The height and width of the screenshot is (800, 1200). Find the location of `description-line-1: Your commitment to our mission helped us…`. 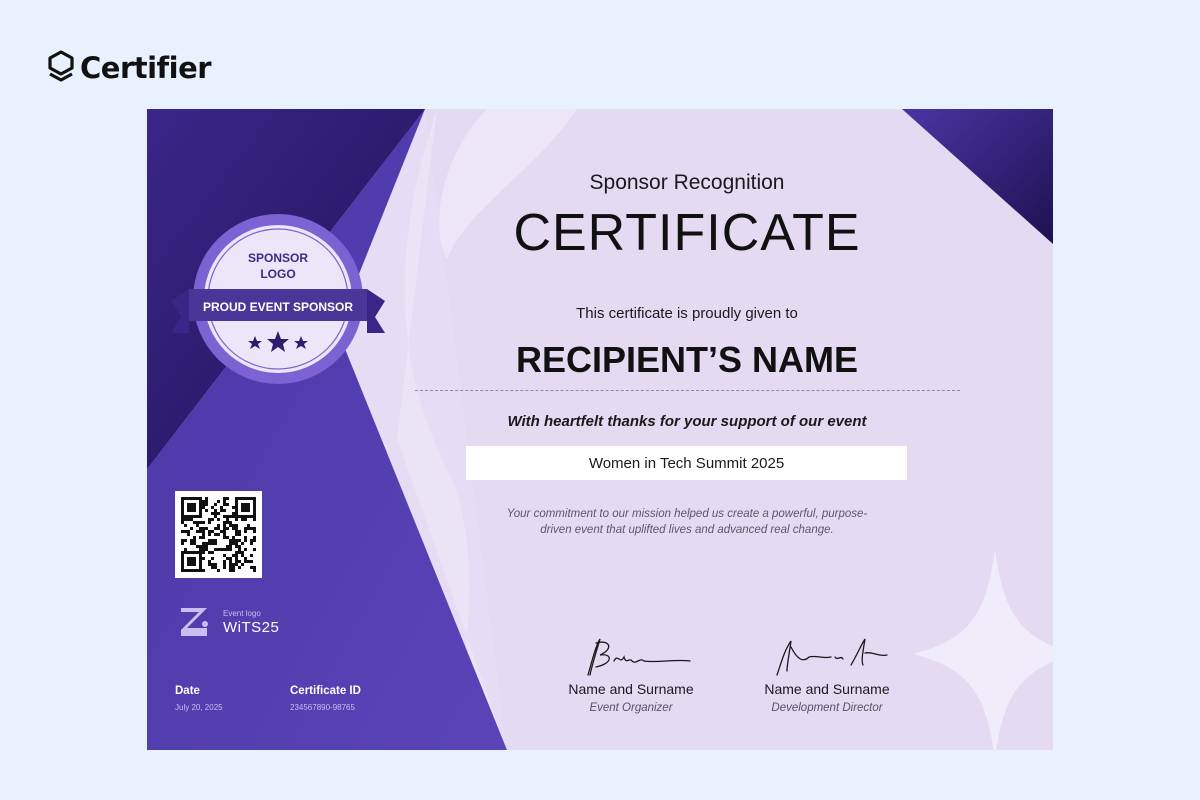

description-line-1: Your commitment to our mission helped us… is located at coordinates (687, 514).